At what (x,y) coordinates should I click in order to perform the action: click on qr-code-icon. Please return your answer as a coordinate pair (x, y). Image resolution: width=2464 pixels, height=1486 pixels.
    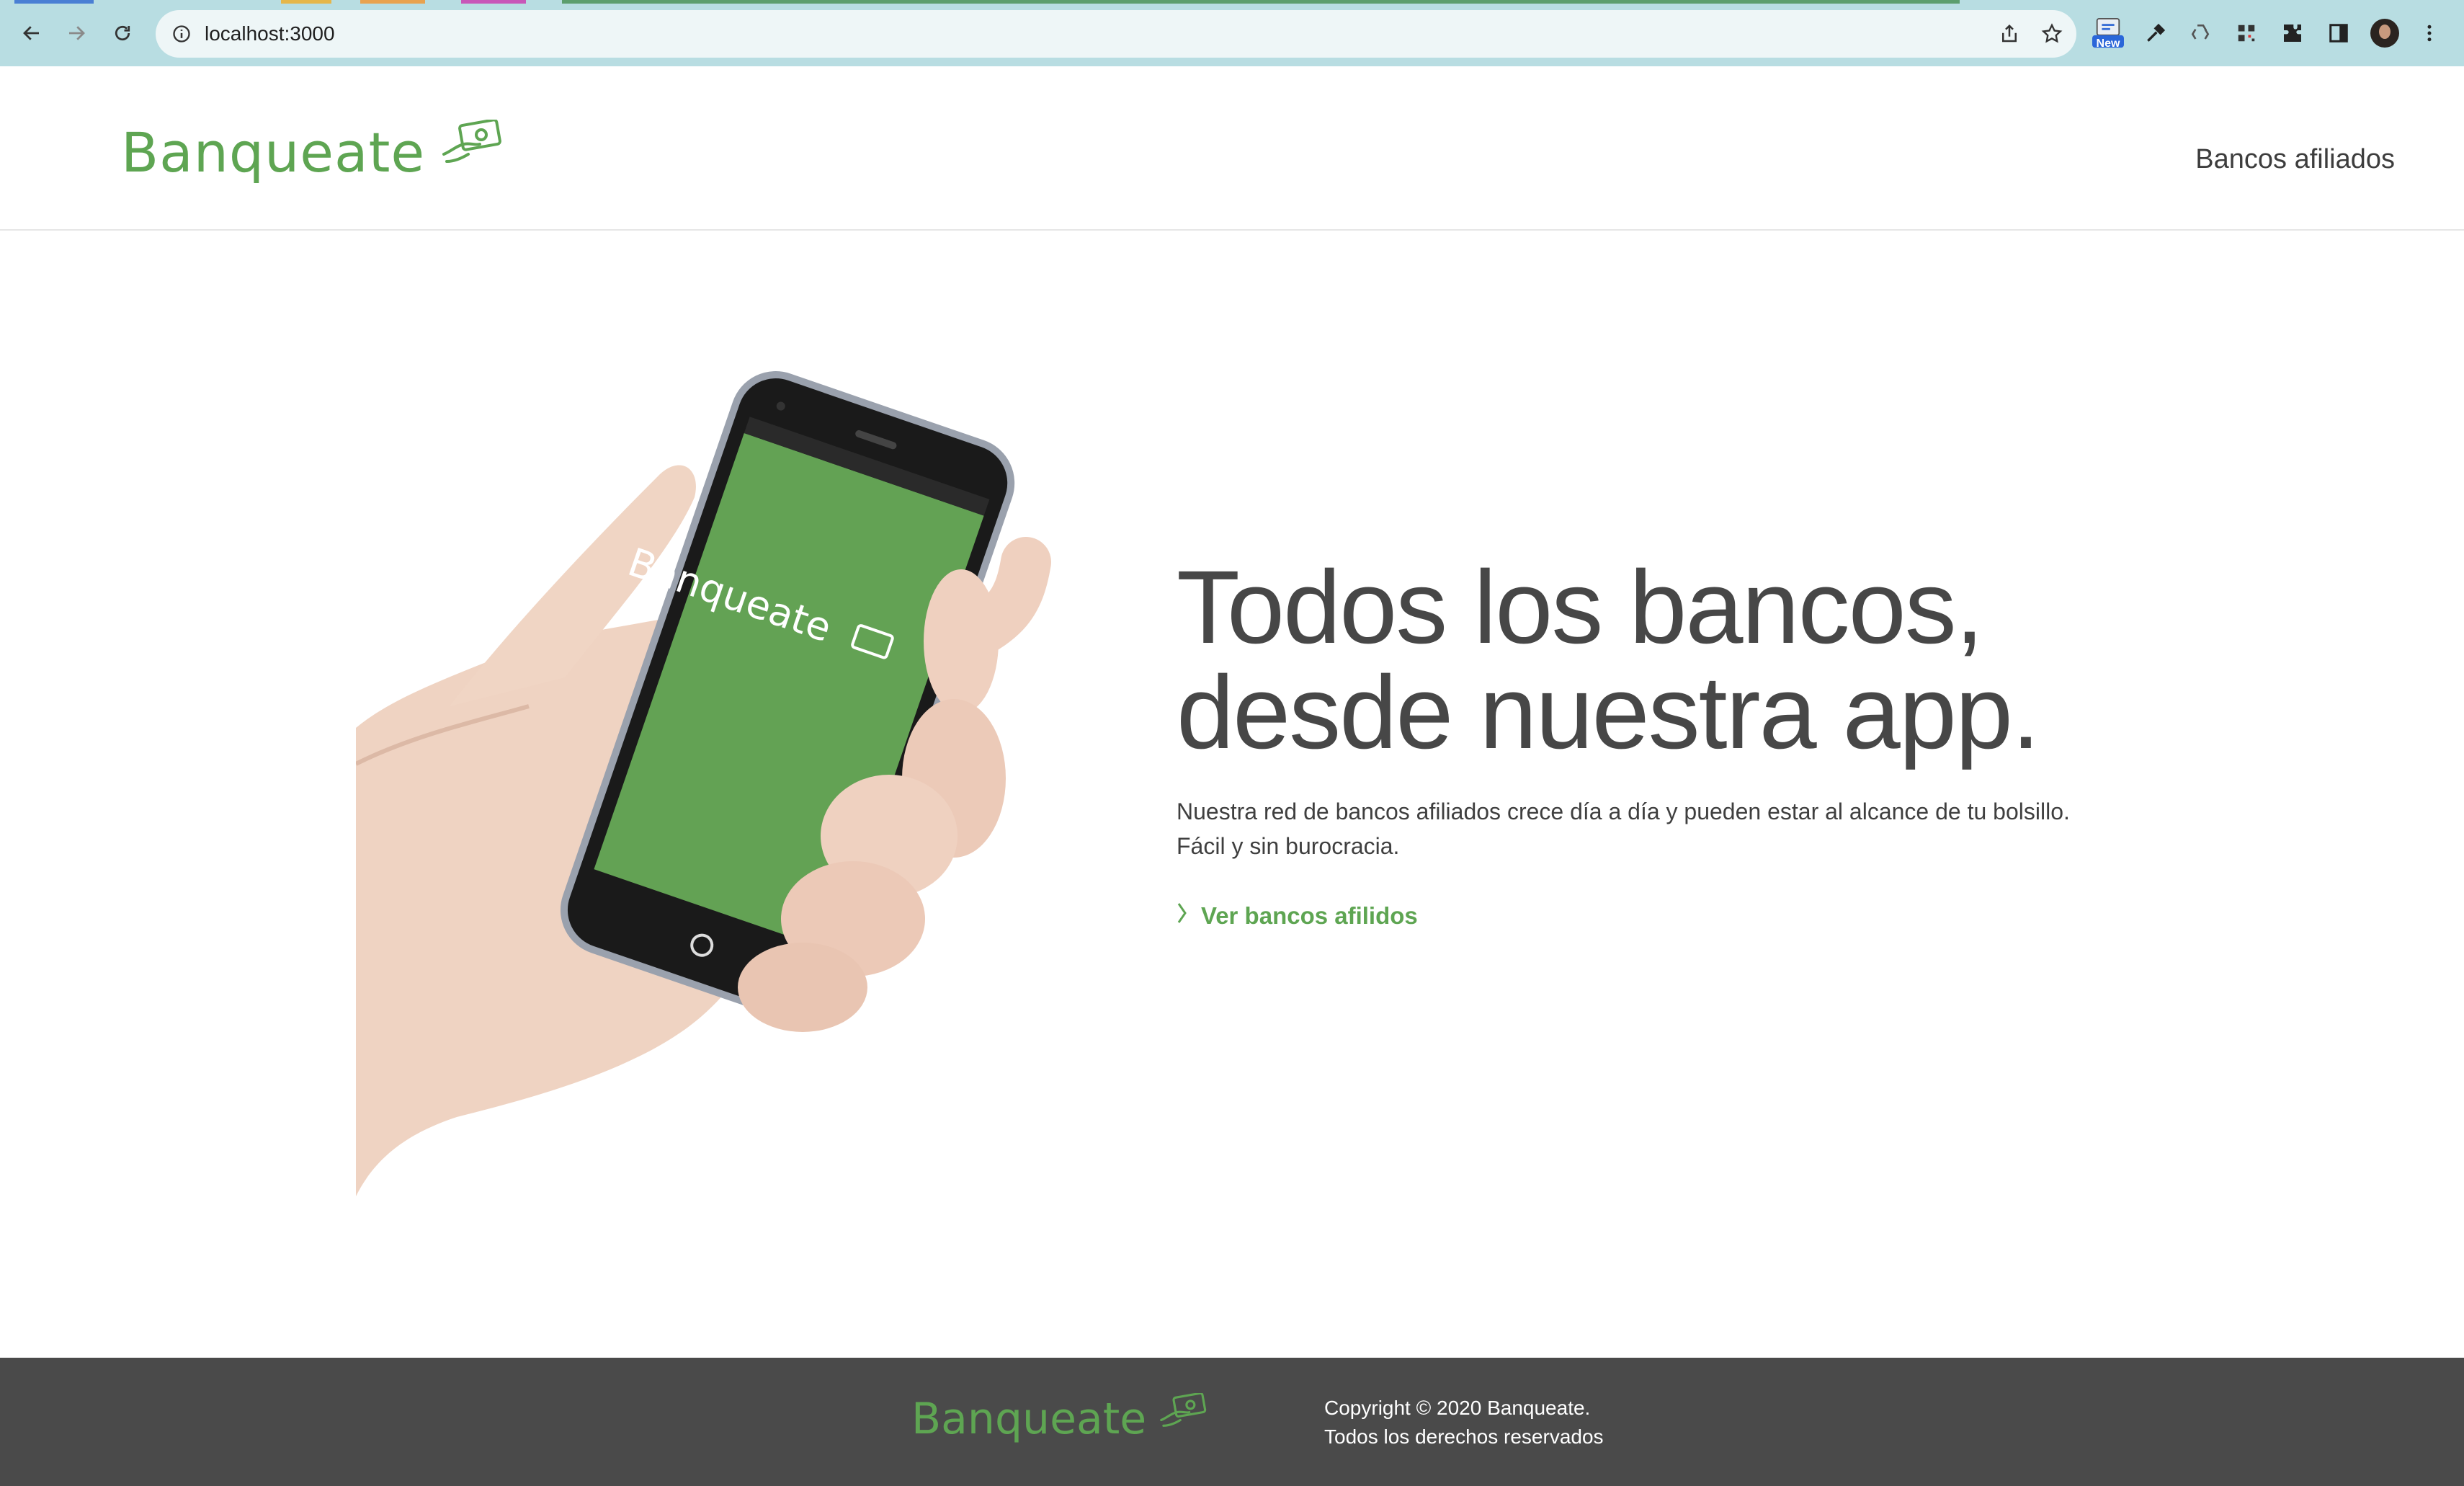
    Looking at the image, I should click on (2246, 33).